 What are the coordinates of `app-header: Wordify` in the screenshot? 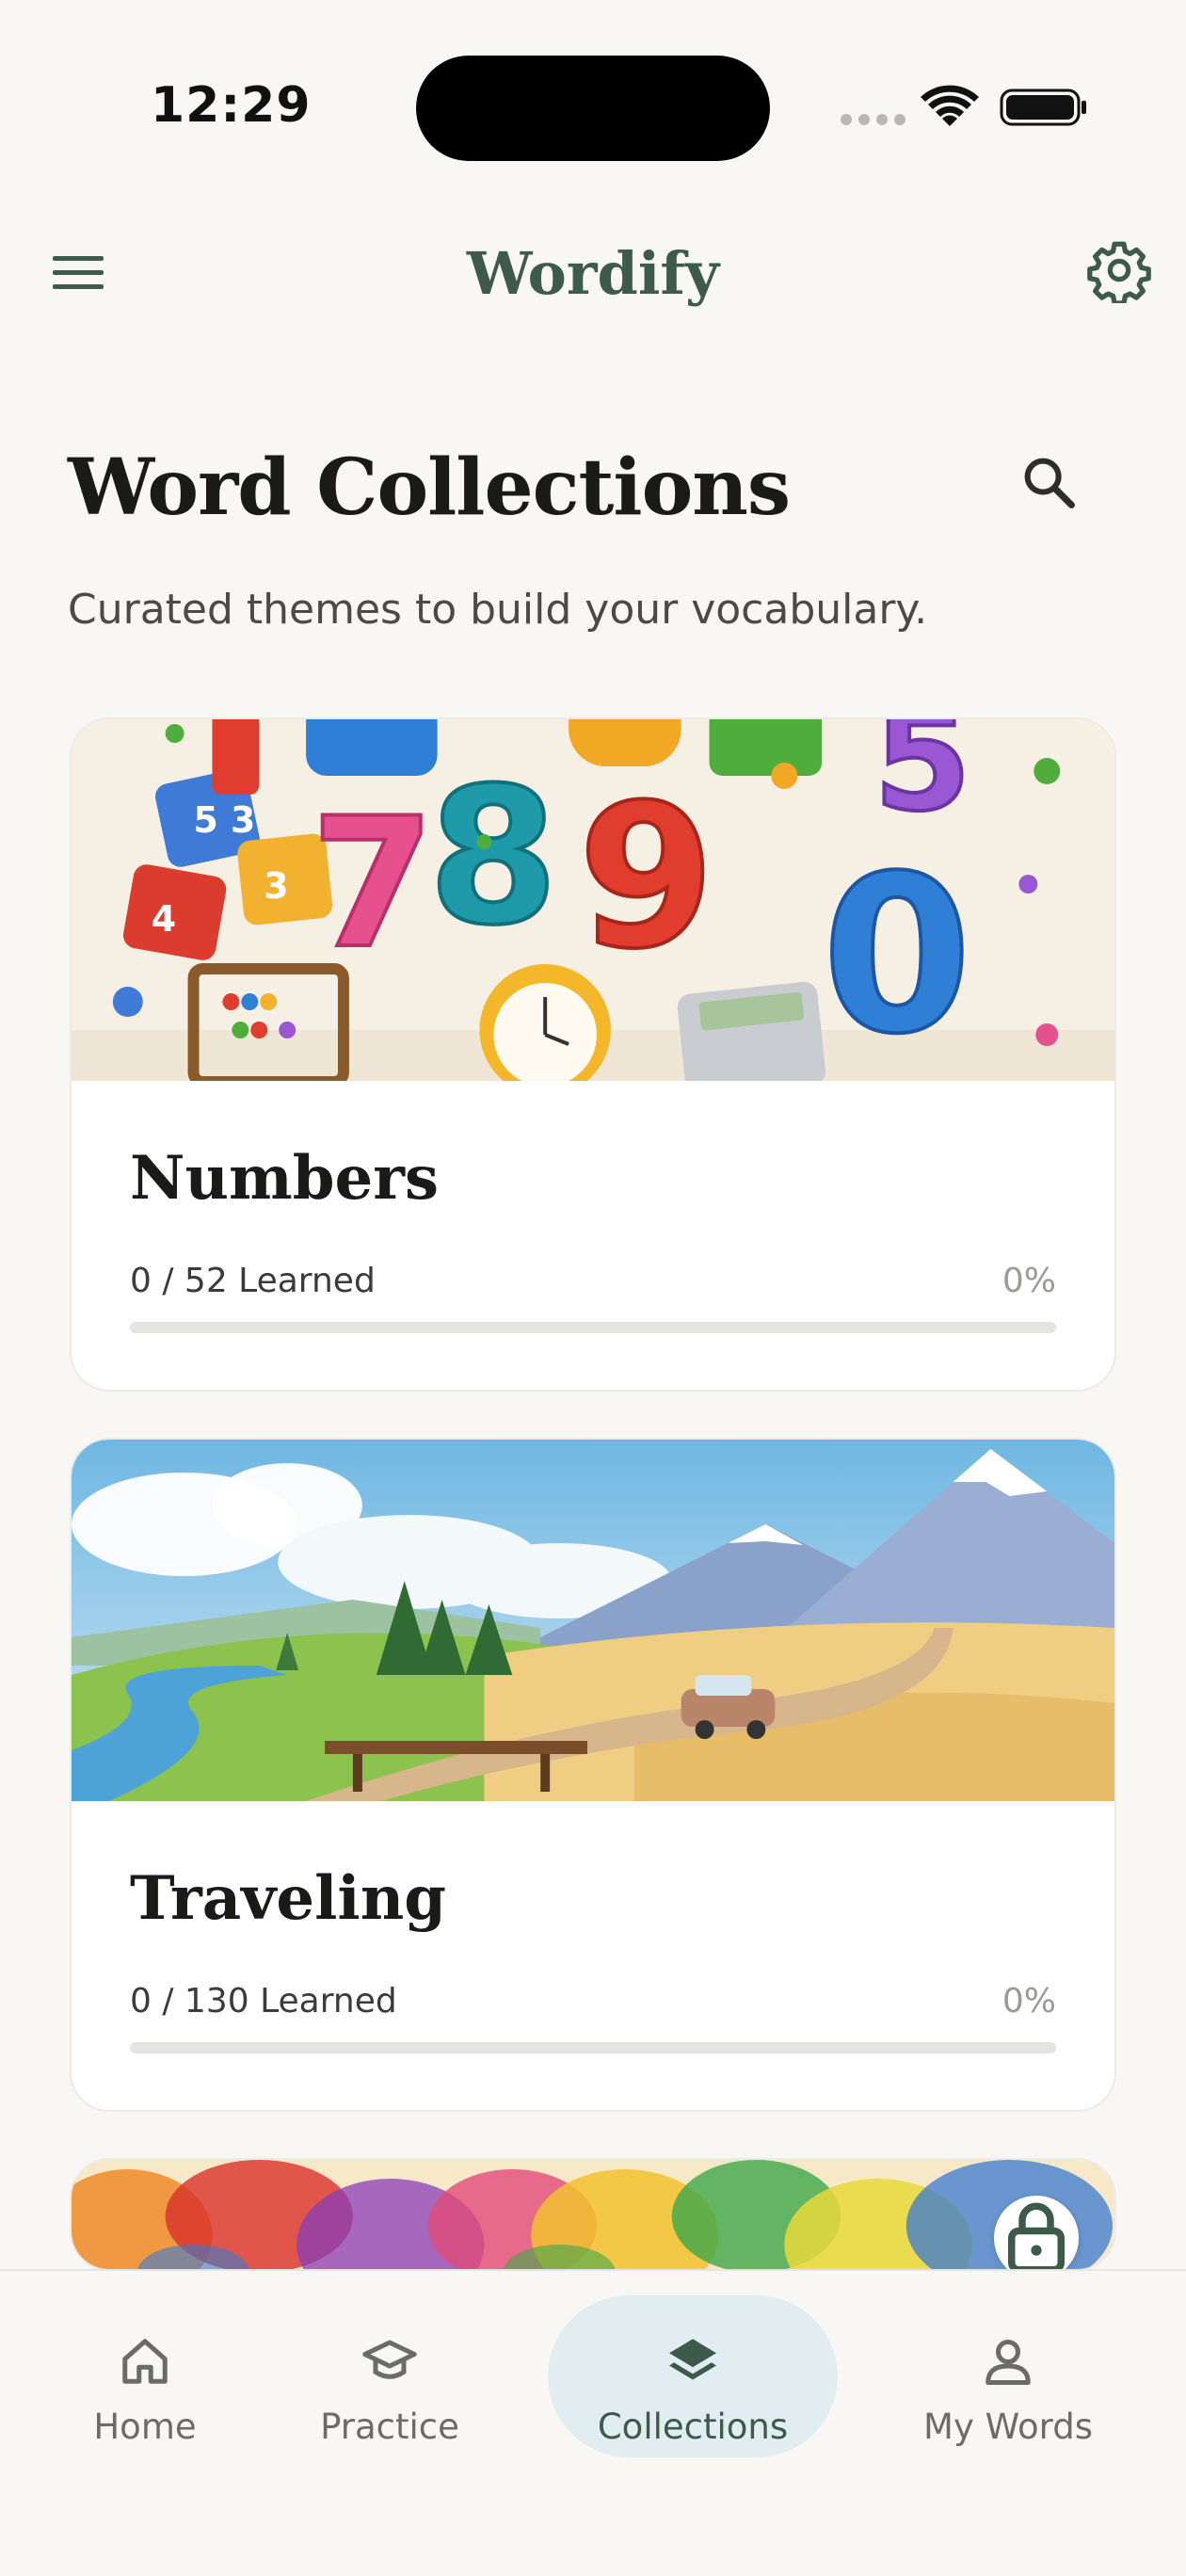 It's located at (593, 273).